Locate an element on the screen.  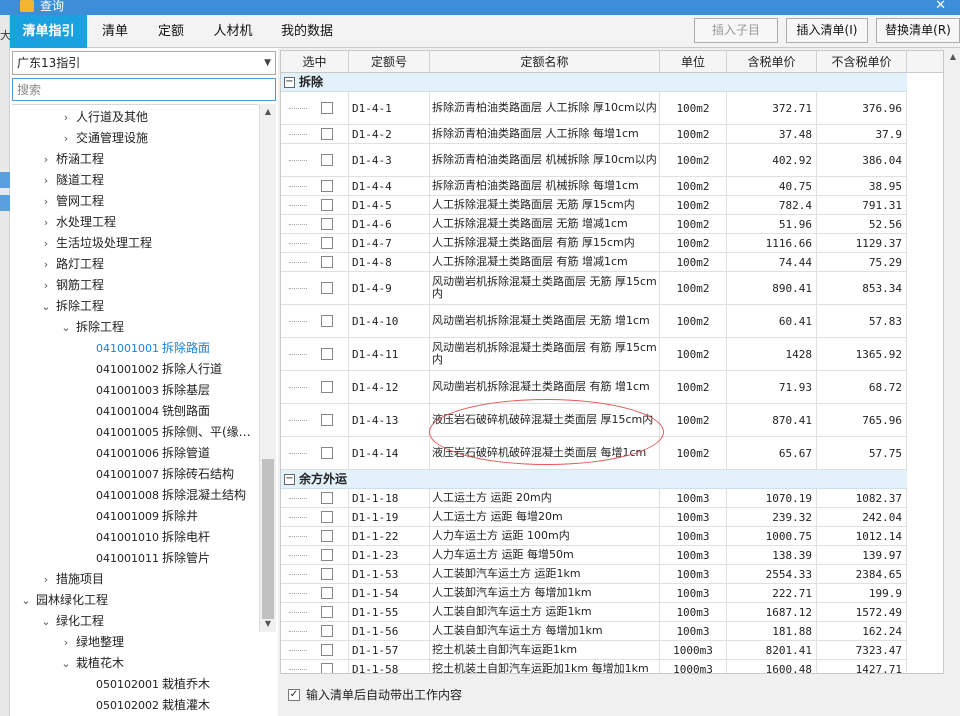
group-row: − 拆除 is located at coordinates (594, 82).